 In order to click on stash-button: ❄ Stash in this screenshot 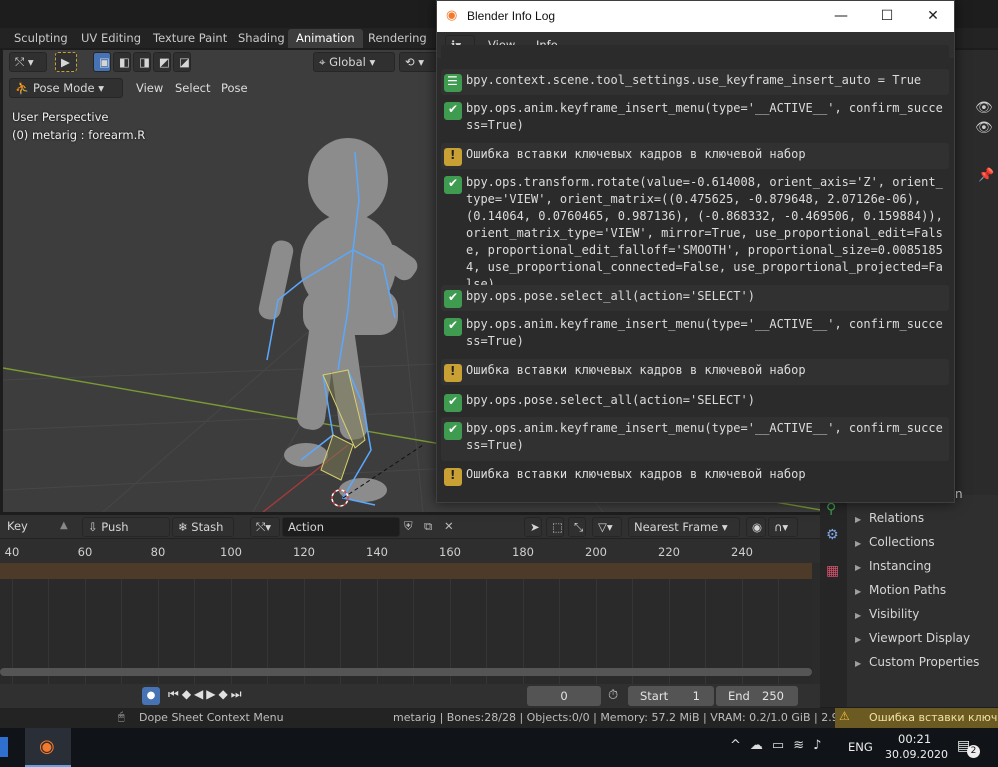, I will do `click(203, 527)`.